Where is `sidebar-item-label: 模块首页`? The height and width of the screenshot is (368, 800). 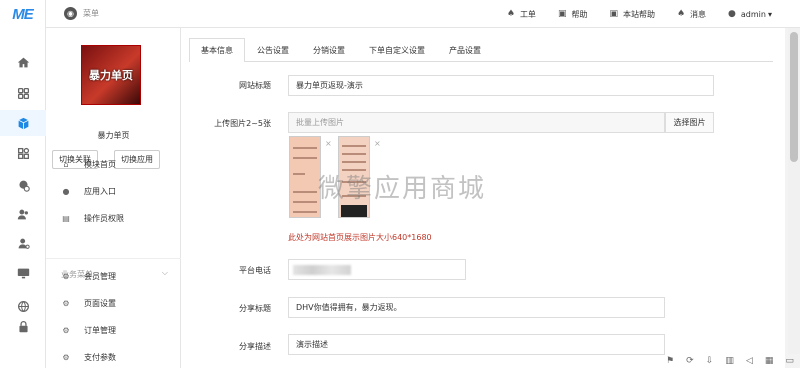 sidebar-item-label: 模块首页 is located at coordinates (100, 164).